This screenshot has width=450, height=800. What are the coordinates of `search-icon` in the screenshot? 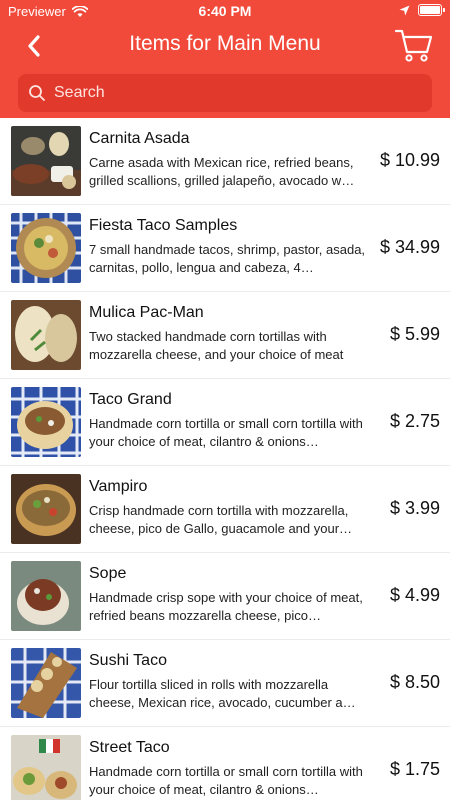 It's located at (37, 93).